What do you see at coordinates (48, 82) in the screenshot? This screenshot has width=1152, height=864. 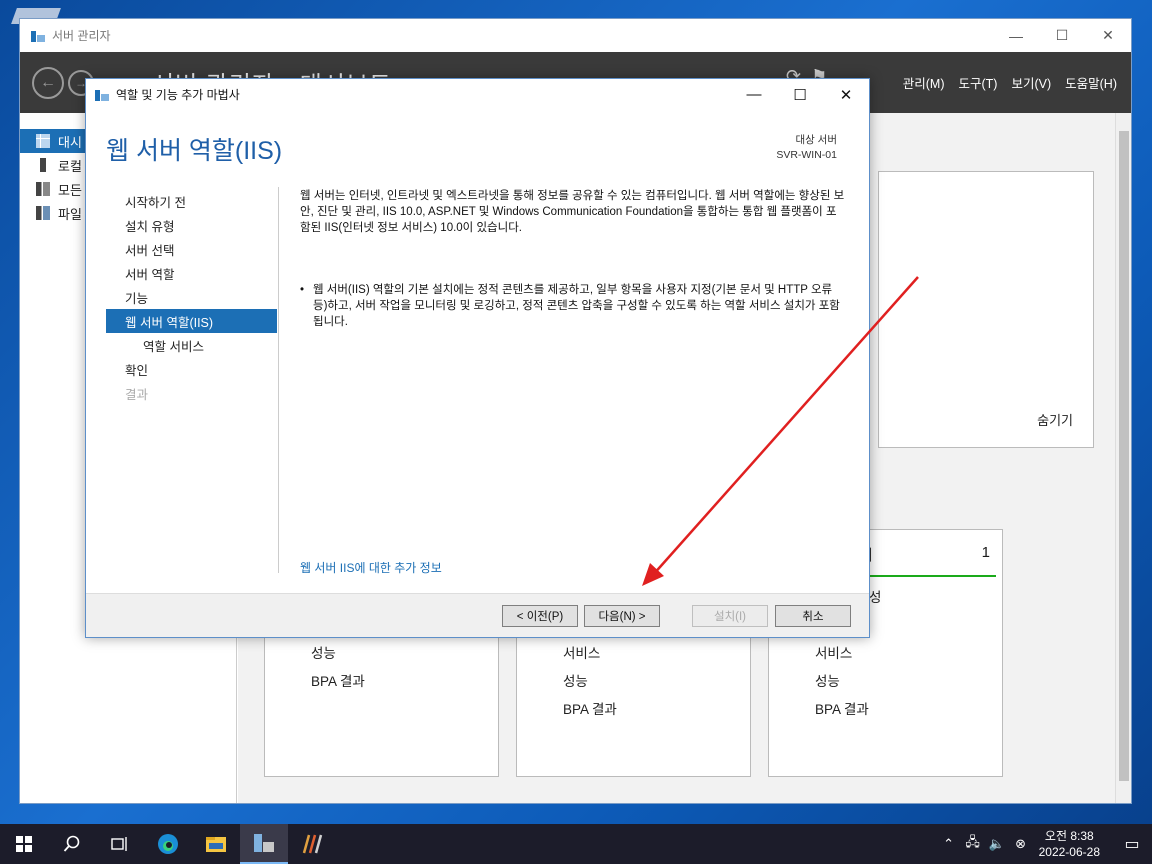 I see `back-arrow-icon: ←` at bounding box center [48, 82].